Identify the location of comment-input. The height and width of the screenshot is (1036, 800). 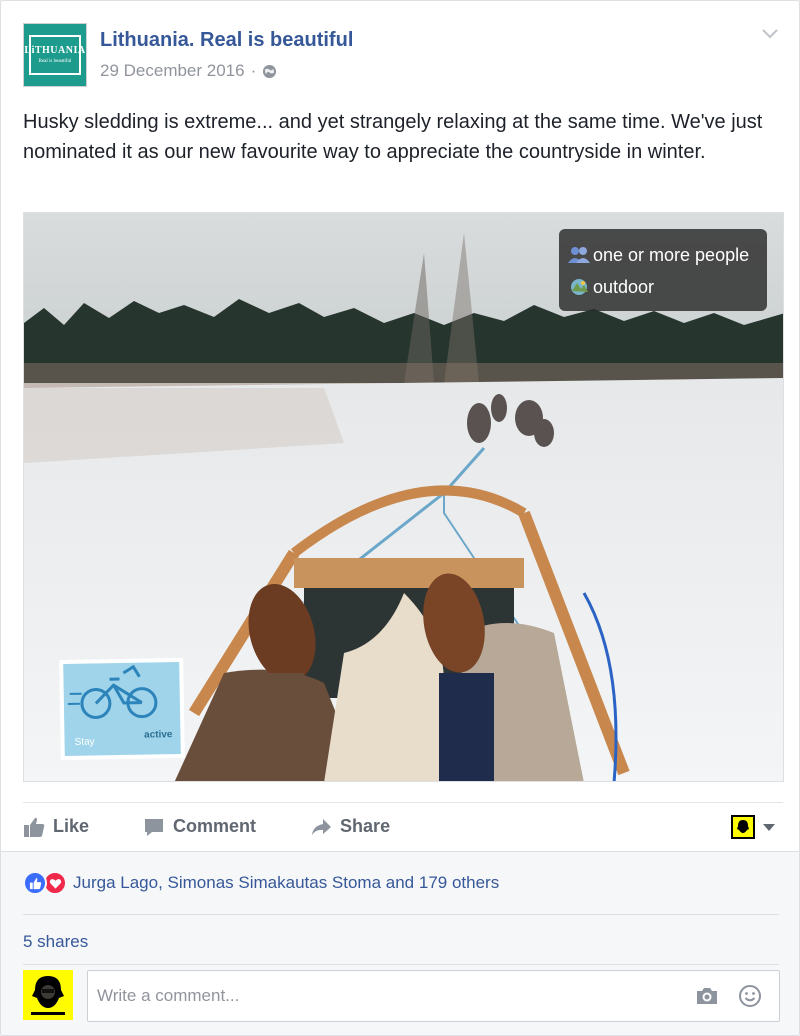
(388, 996).